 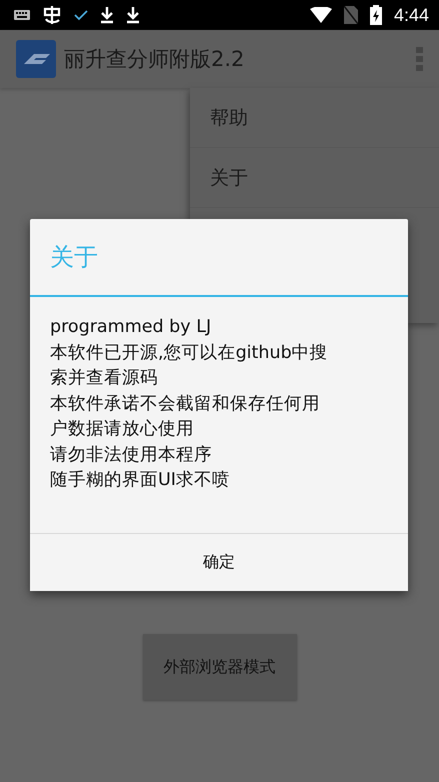 What do you see at coordinates (314, 178) in the screenshot?
I see `menu-item: 关于` at bounding box center [314, 178].